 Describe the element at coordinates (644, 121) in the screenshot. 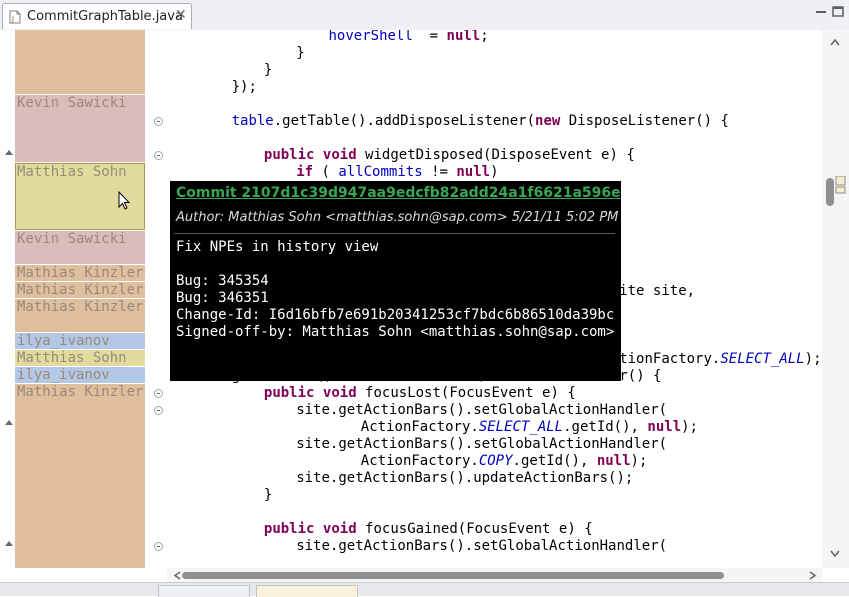

I see `code-text: DisposeListener() {` at that location.